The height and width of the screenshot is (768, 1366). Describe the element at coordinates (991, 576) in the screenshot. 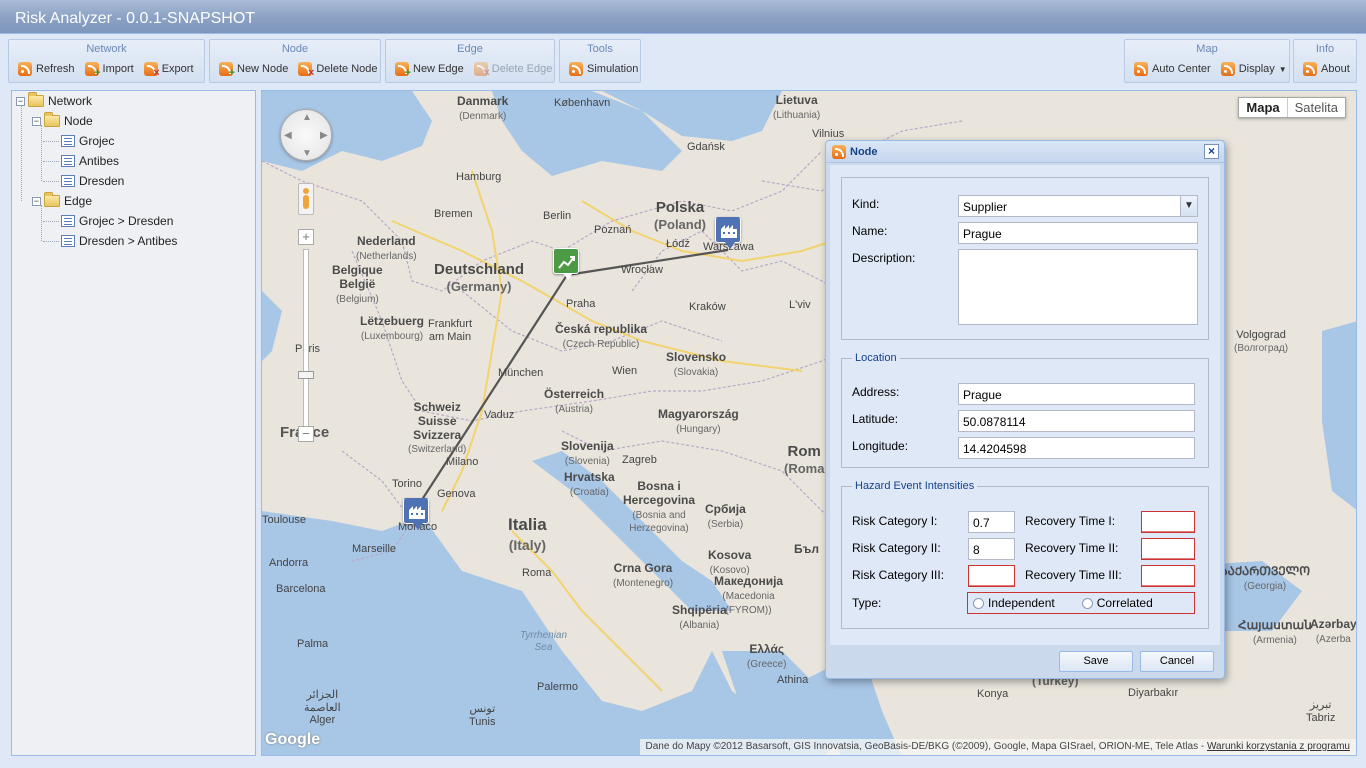

I see `risk-category-3-field` at that location.